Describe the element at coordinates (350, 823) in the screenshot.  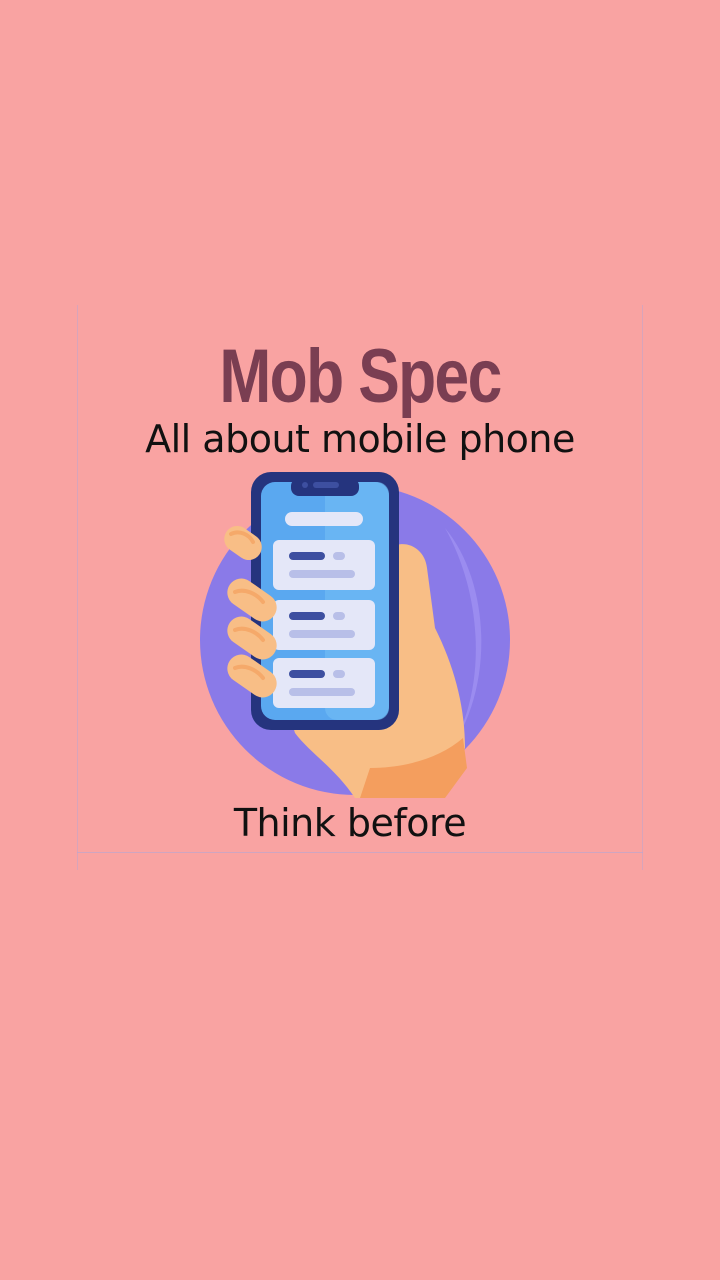
I see `footer-slogan: Think before` at that location.